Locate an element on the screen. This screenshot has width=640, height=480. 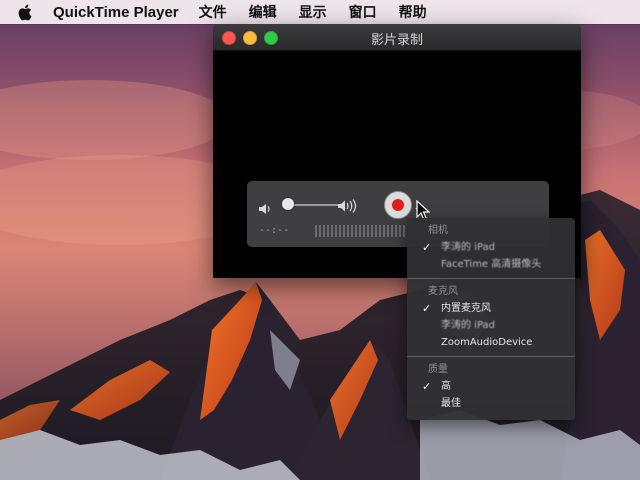
recording-time-readout: --:-- is located at coordinates (274, 230).